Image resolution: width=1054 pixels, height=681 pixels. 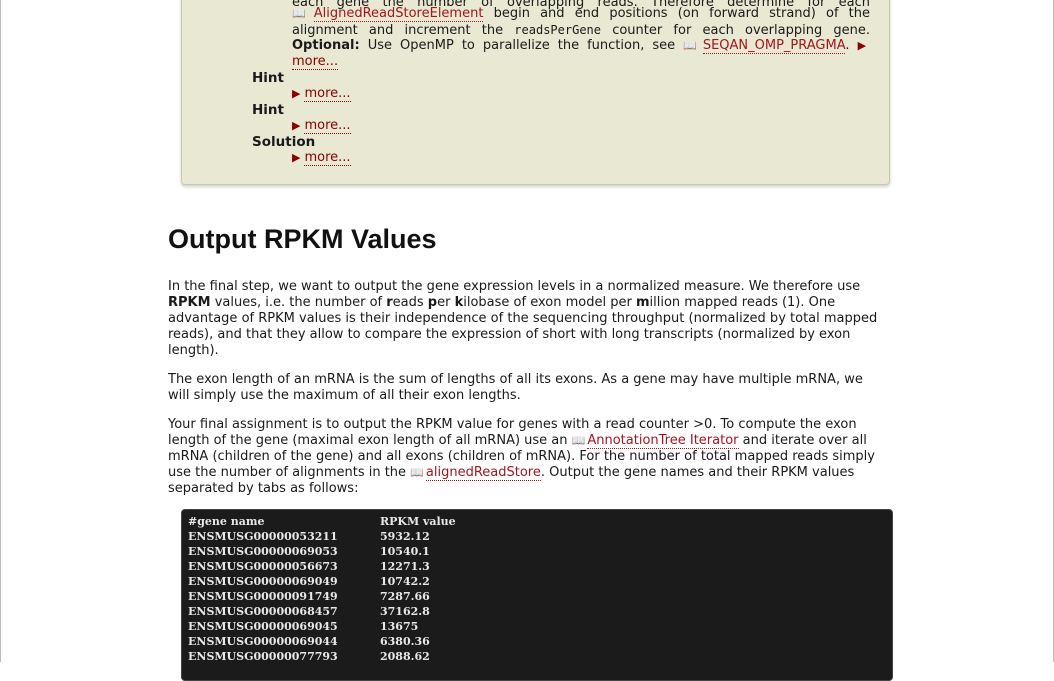 I want to click on seqan-omp-pragma-link: SEQAN_OMP_PRAGMA, so click(x=774, y=46).